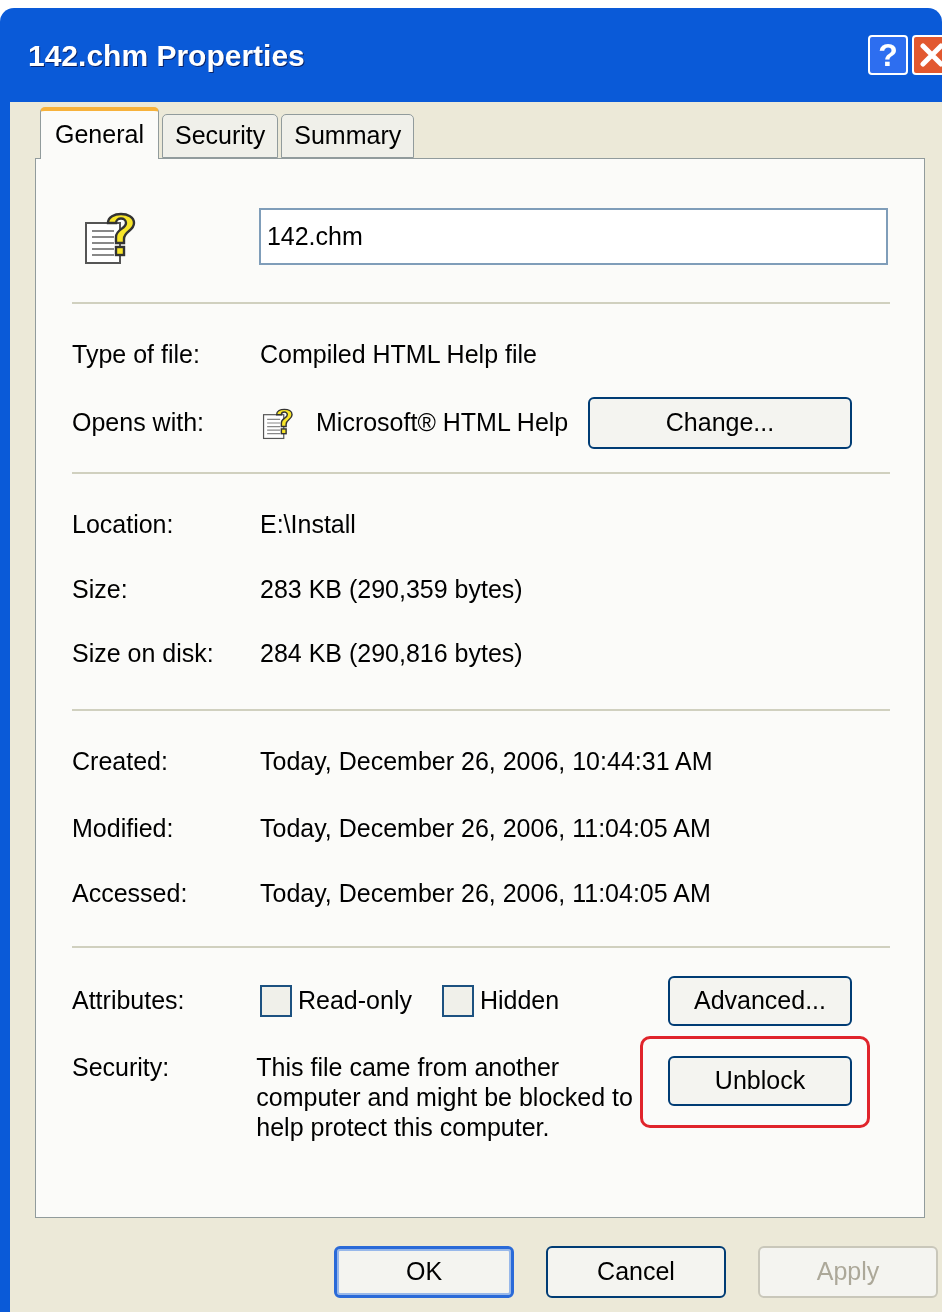  What do you see at coordinates (486, 762) in the screenshot?
I see `field-value: Today, December 26, 2006, 10:44:31 AM` at bounding box center [486, 762].